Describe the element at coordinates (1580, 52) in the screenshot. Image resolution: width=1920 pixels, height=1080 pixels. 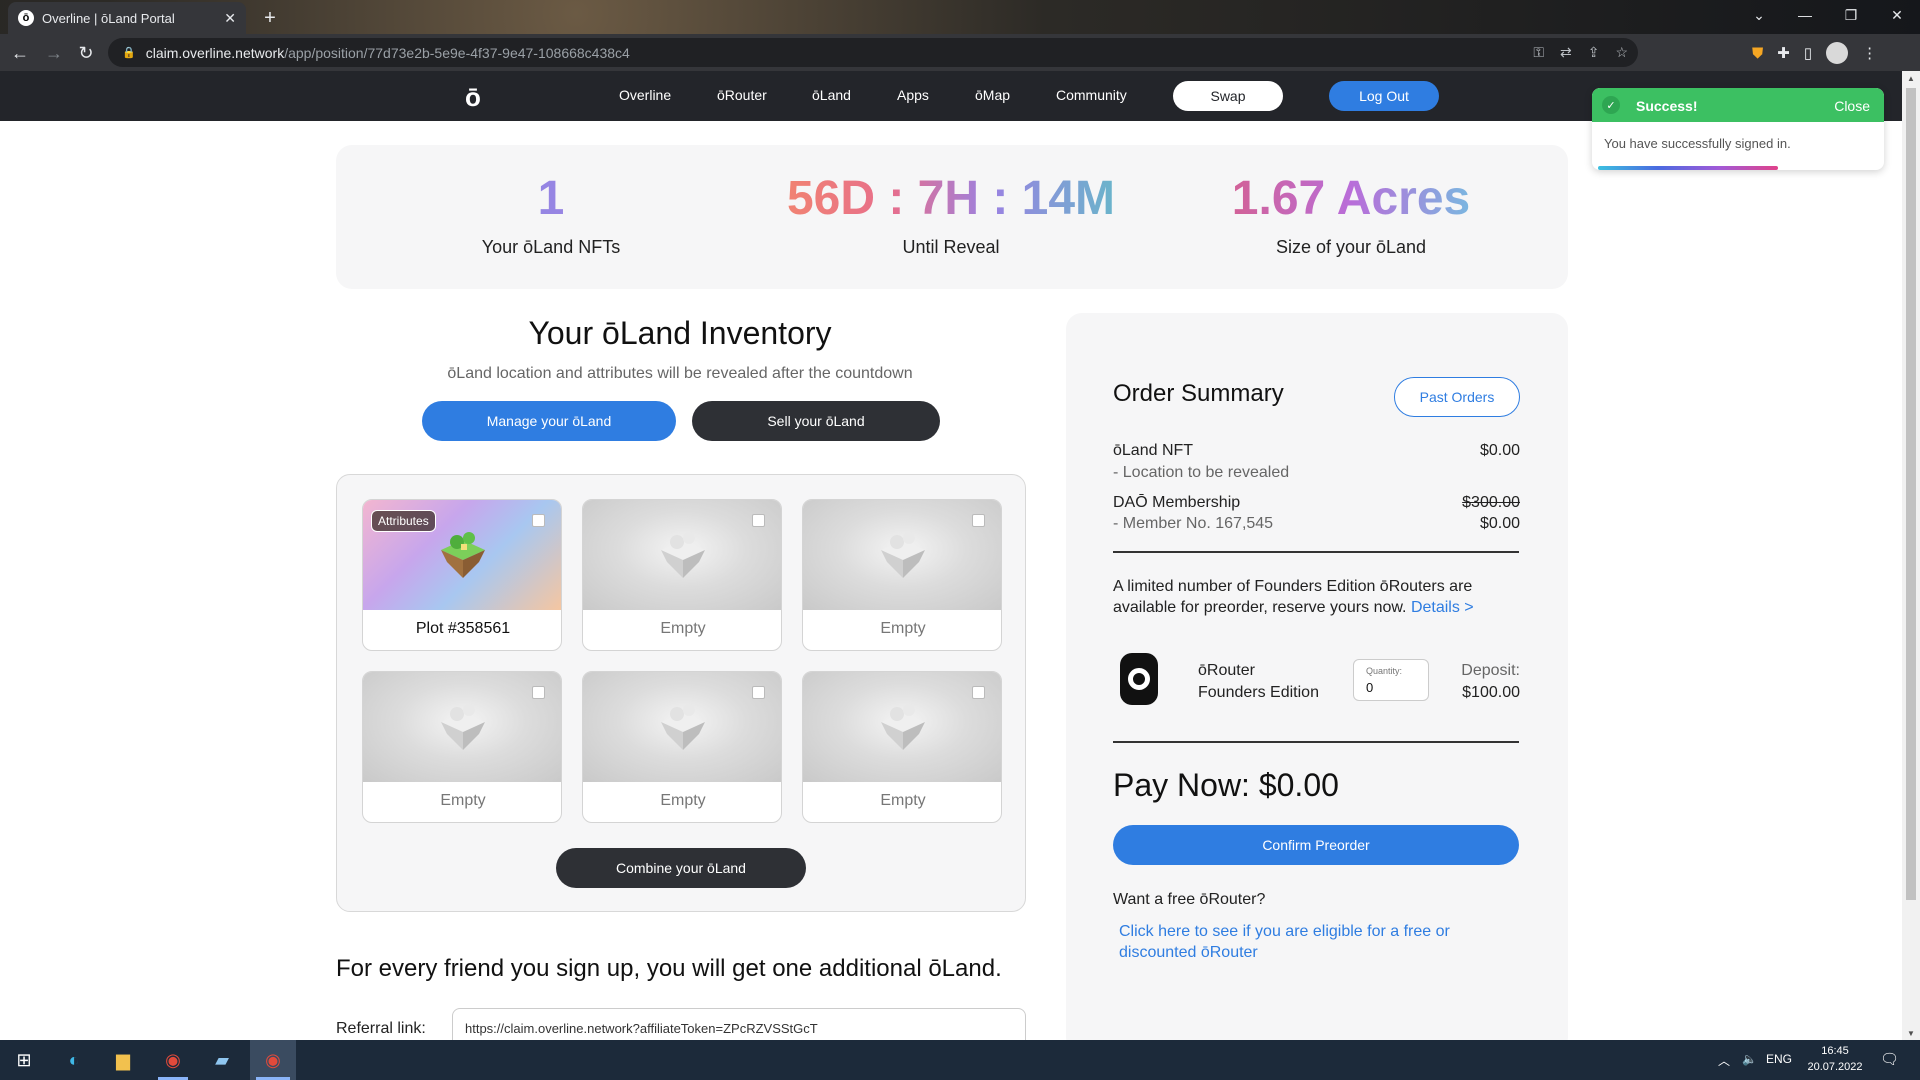
I see `omnibox-icons: ⚿ ⇄ ⇪ ☆` at that location.